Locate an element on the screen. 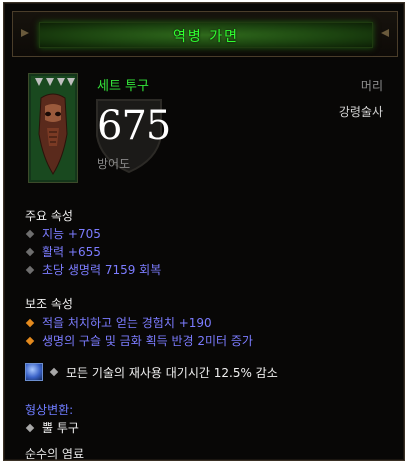 The height and width of the screenshot is (466, 409). header-ornament-left-icon is located at coordinates (25, 33).